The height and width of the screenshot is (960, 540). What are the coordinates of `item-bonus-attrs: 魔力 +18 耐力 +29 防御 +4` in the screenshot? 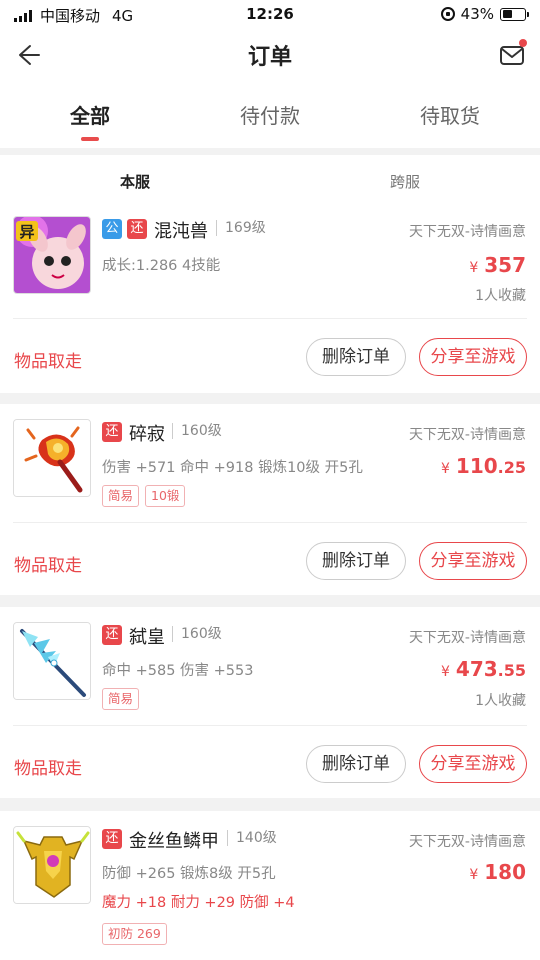 It's located at (198, 903).